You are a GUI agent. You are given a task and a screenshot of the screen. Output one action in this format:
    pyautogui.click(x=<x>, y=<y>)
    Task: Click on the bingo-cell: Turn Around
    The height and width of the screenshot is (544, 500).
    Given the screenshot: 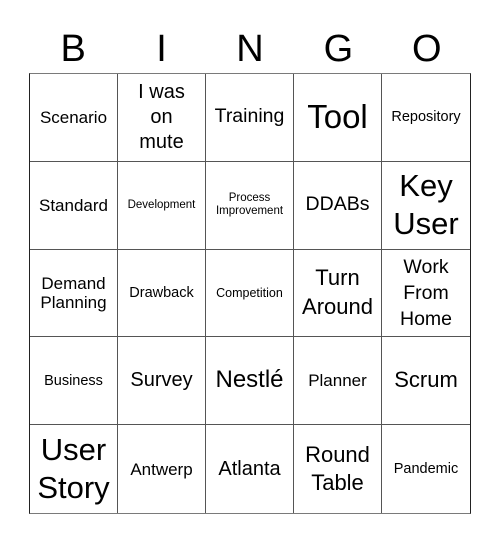 What is the action you would take?
    pyautogui.click(x=338, y=293)
    